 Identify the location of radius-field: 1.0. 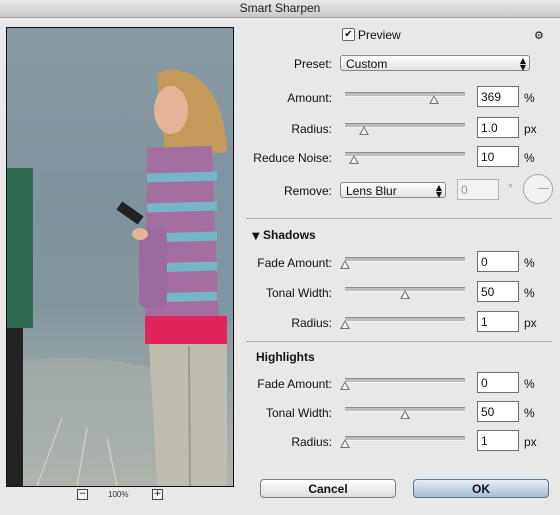
(498, 127).